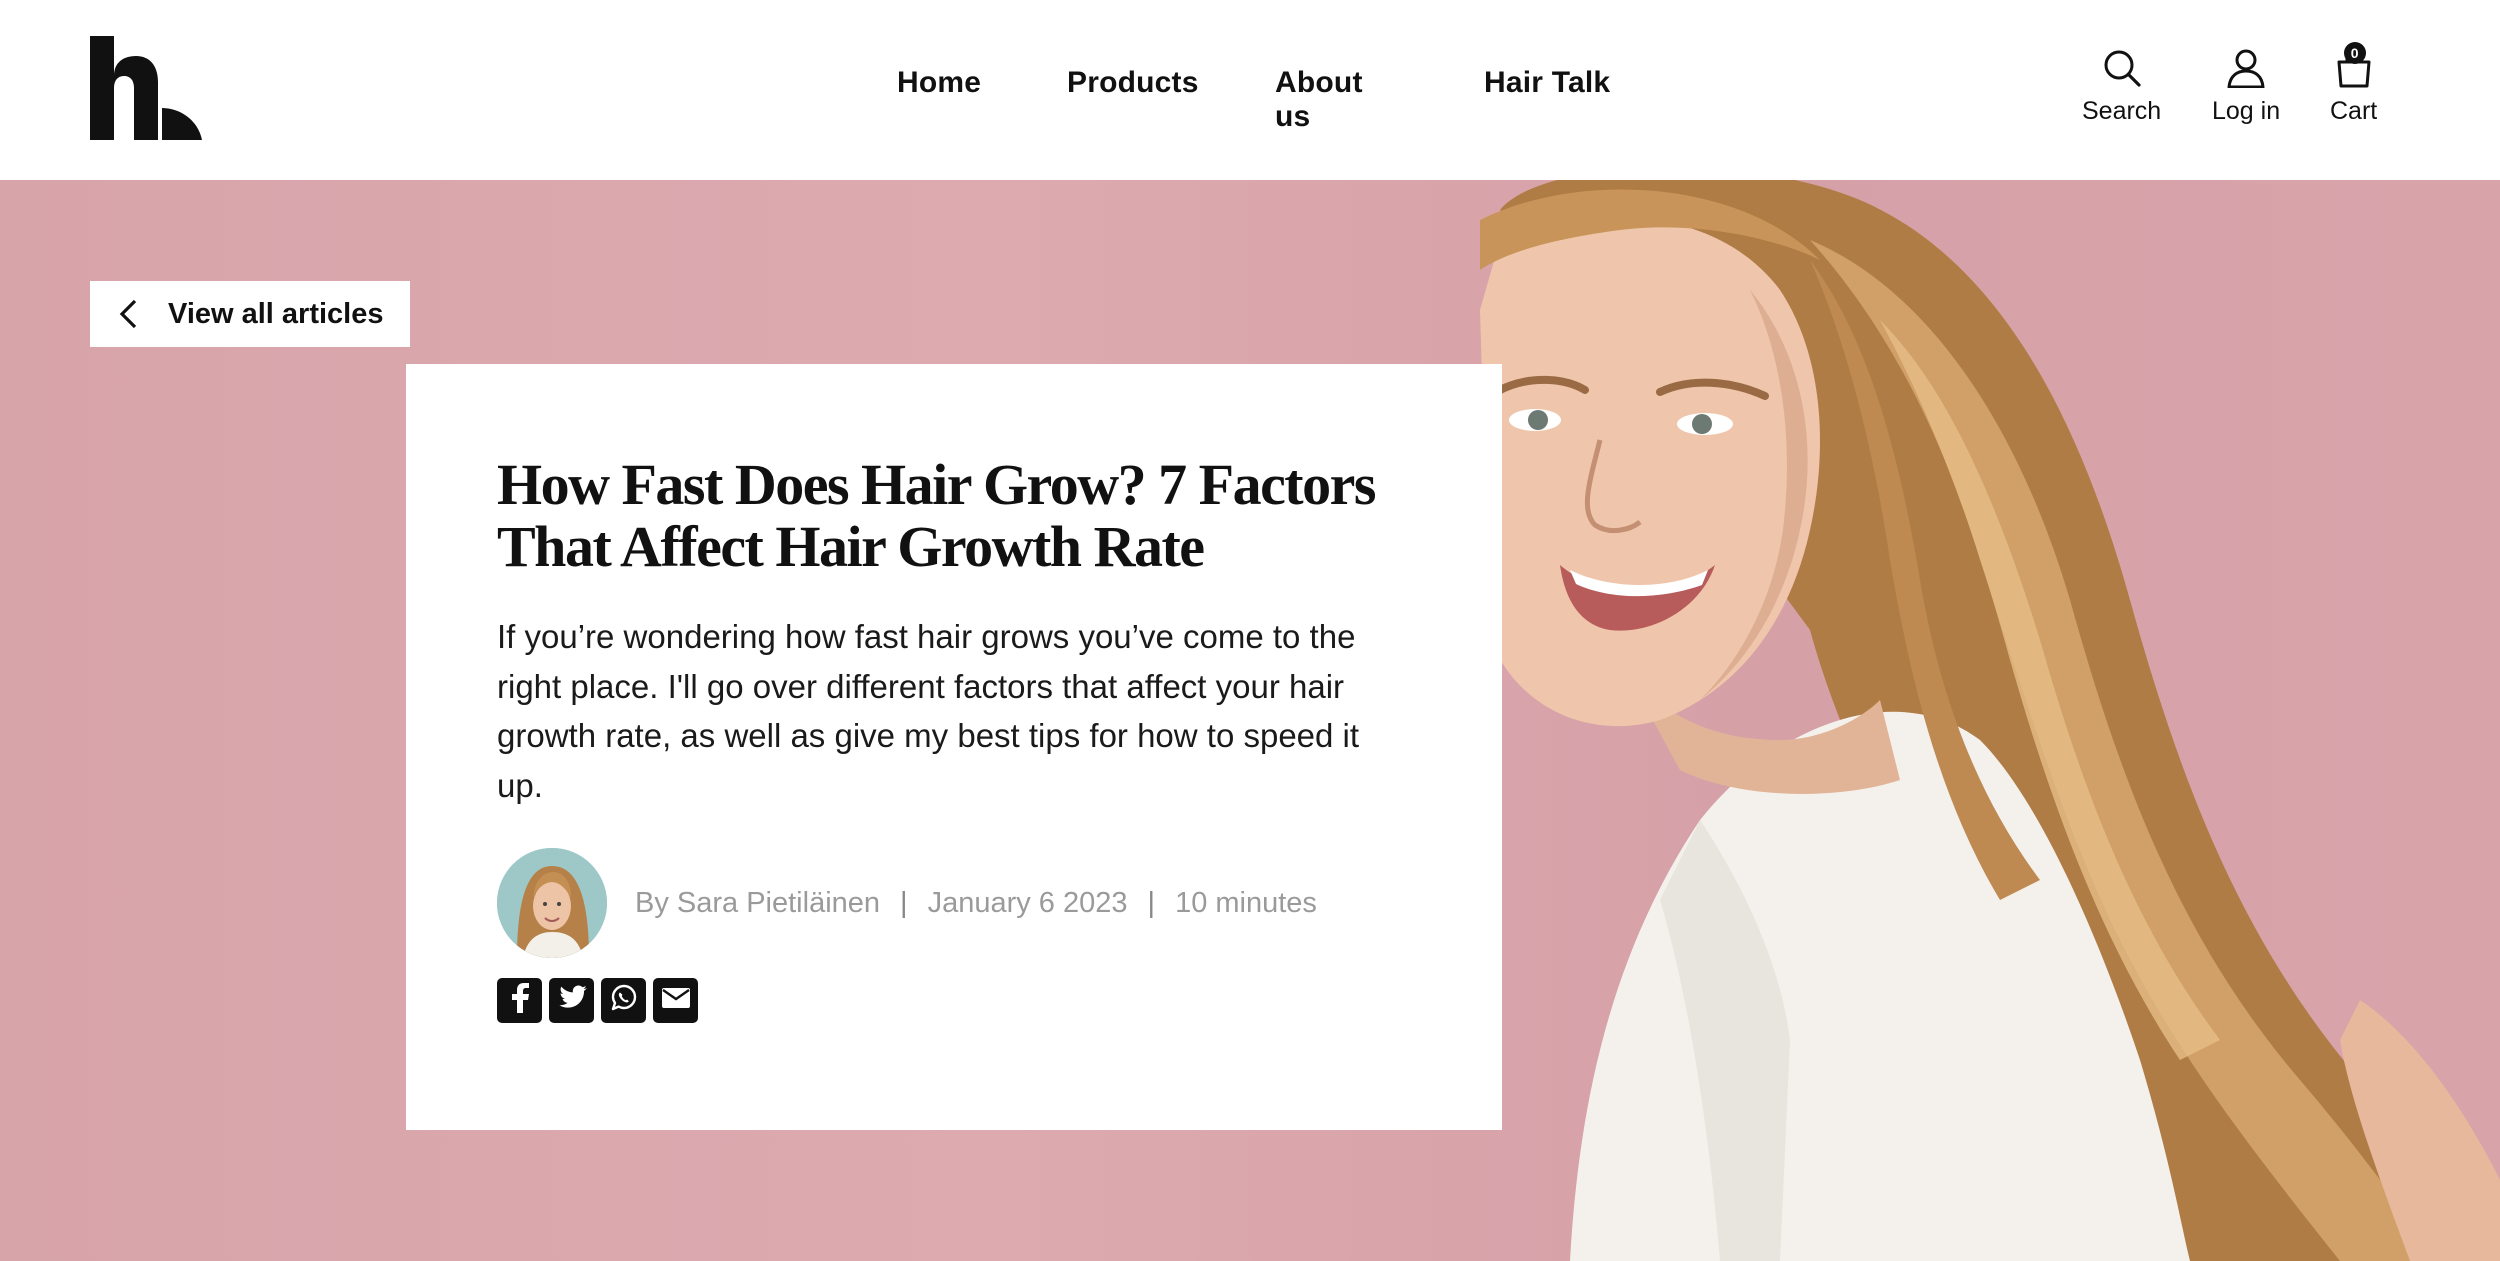 The height and width of the screenshot is (1261, 2500). I want to click on user-icon, so click(2246, 70).